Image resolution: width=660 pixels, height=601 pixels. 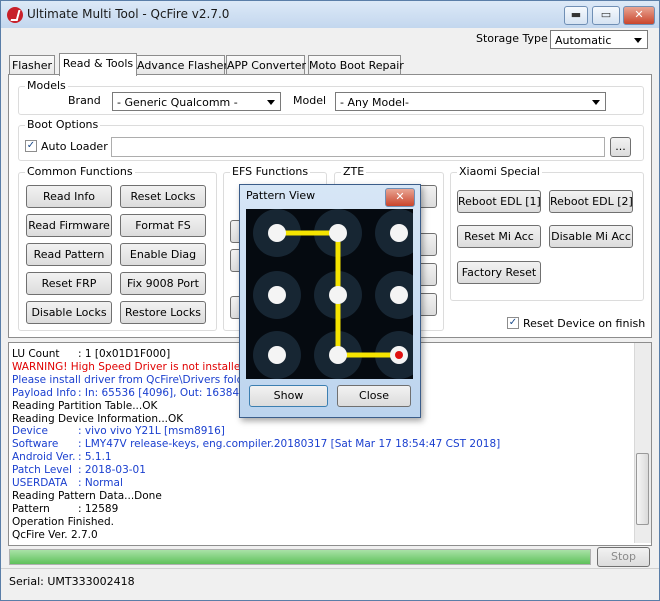 What do you see at coordinates (42, 470) in the screenshot?
I see `log-key: Patch Level` at bounding box center [42, 470].